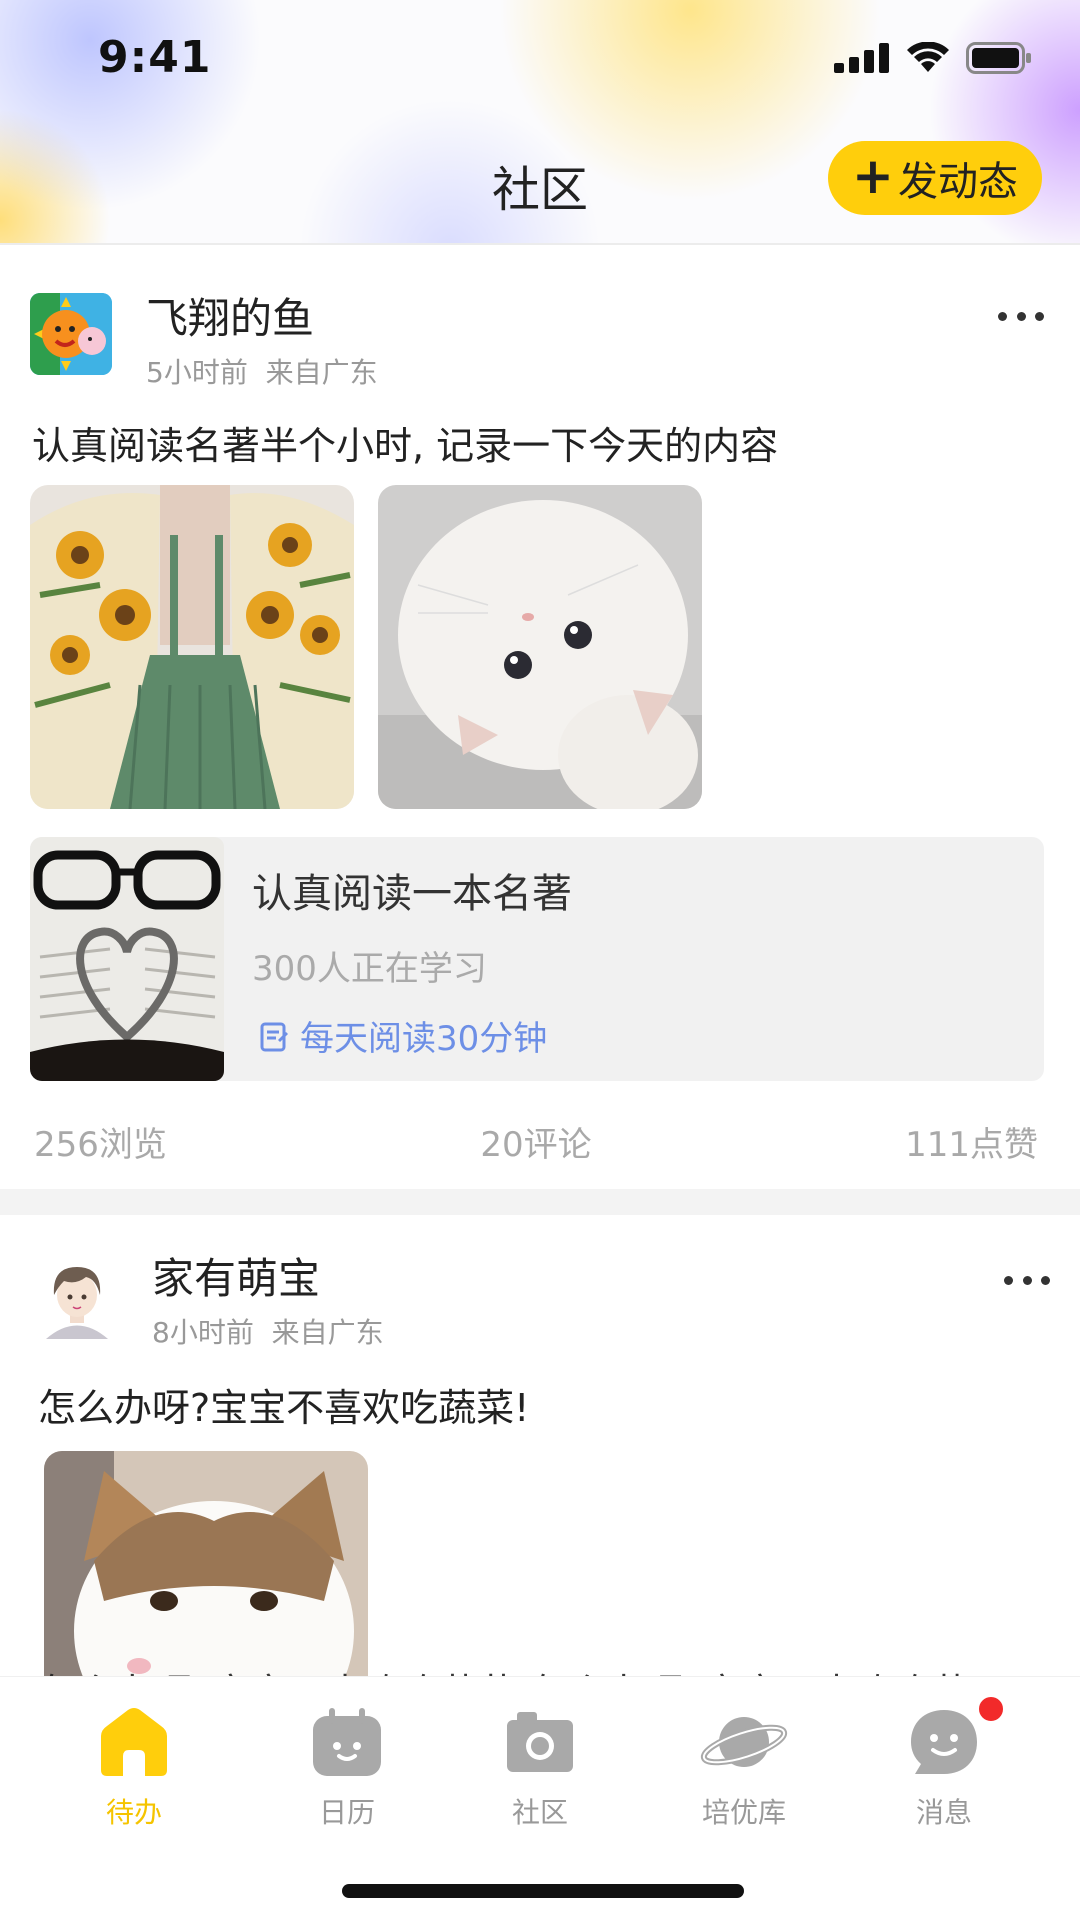 Image resolution: width=1080 pixels, height=1920 pixels. I want to click on post-meta: 5小时前 来自广东, so click(262, 371).